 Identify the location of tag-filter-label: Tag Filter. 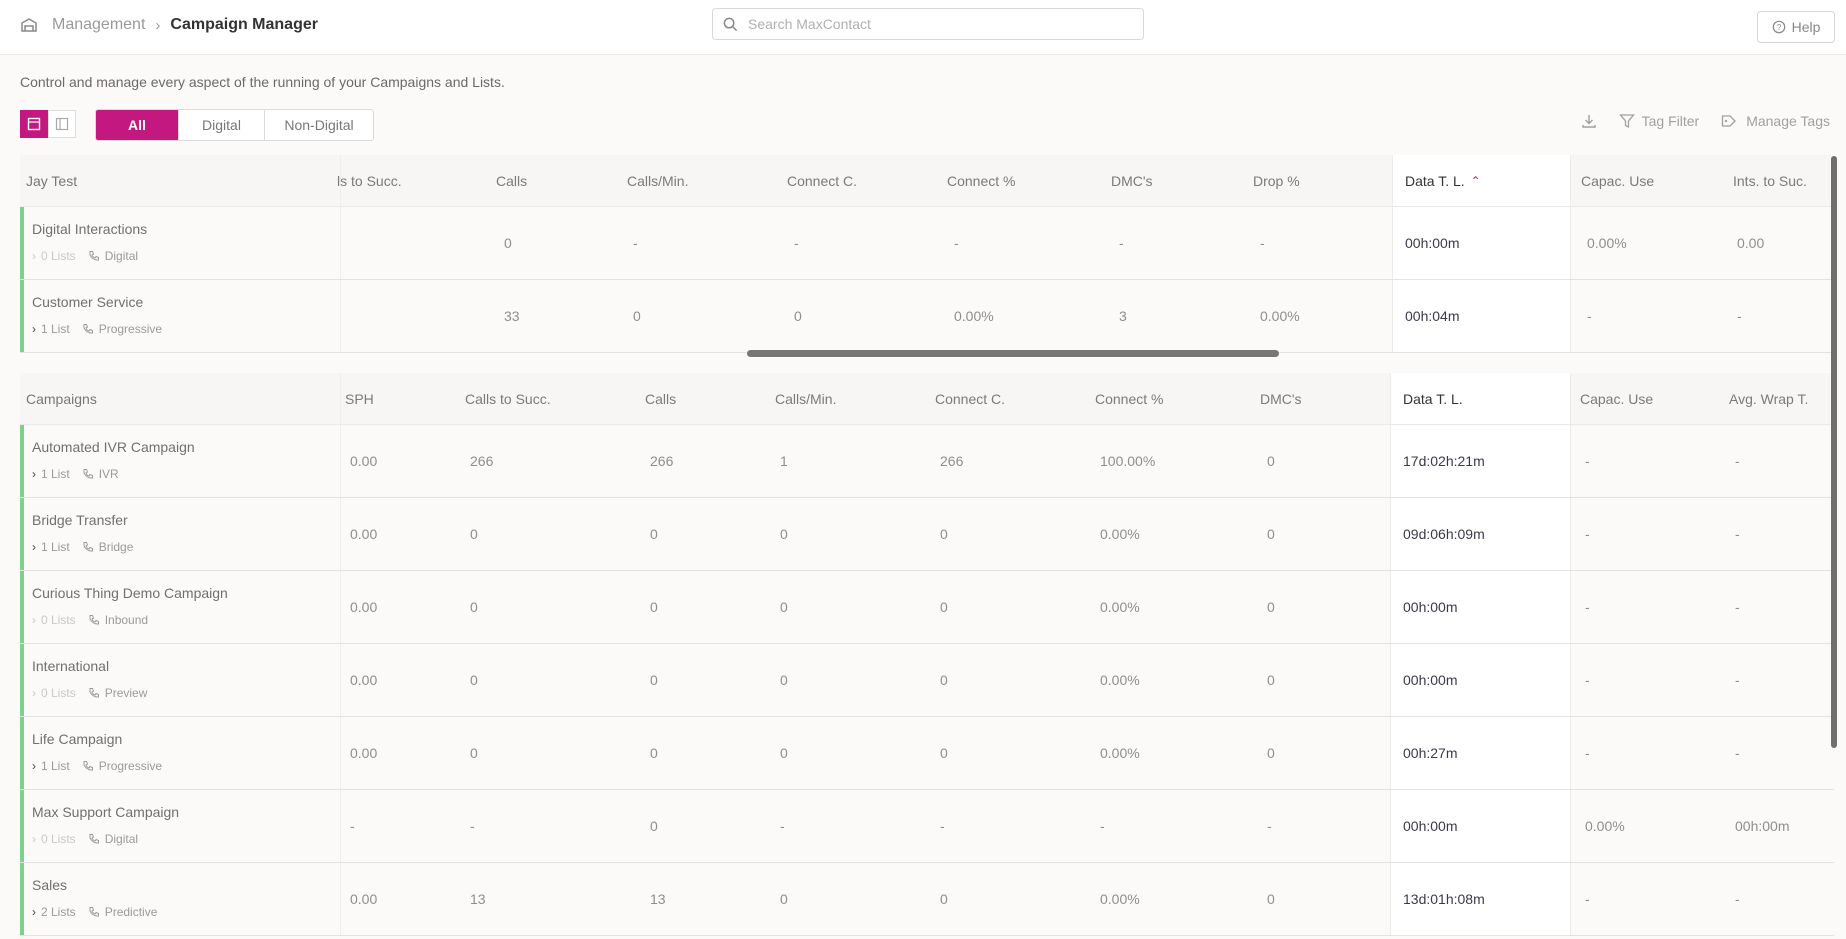
(1670, 121).